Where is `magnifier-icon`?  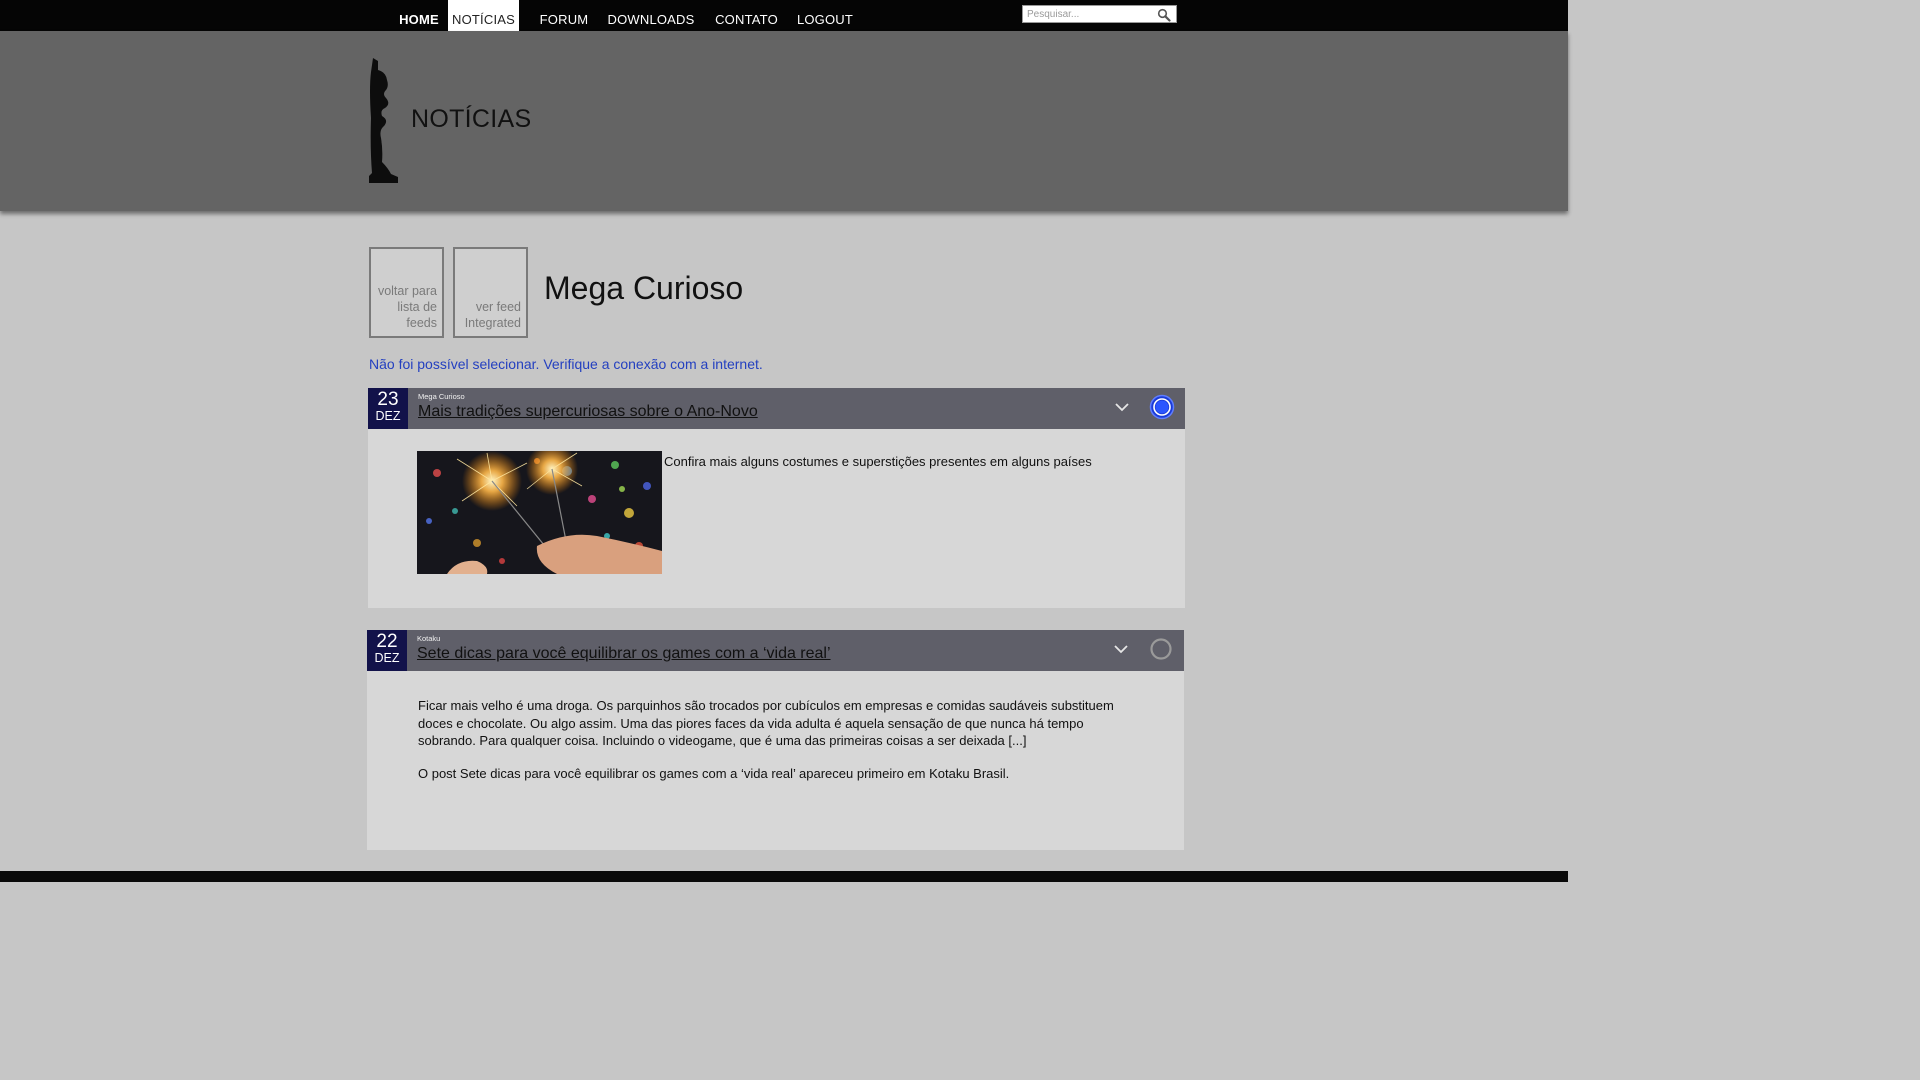 magnifier-icon is located at coordinates (1164, 15).